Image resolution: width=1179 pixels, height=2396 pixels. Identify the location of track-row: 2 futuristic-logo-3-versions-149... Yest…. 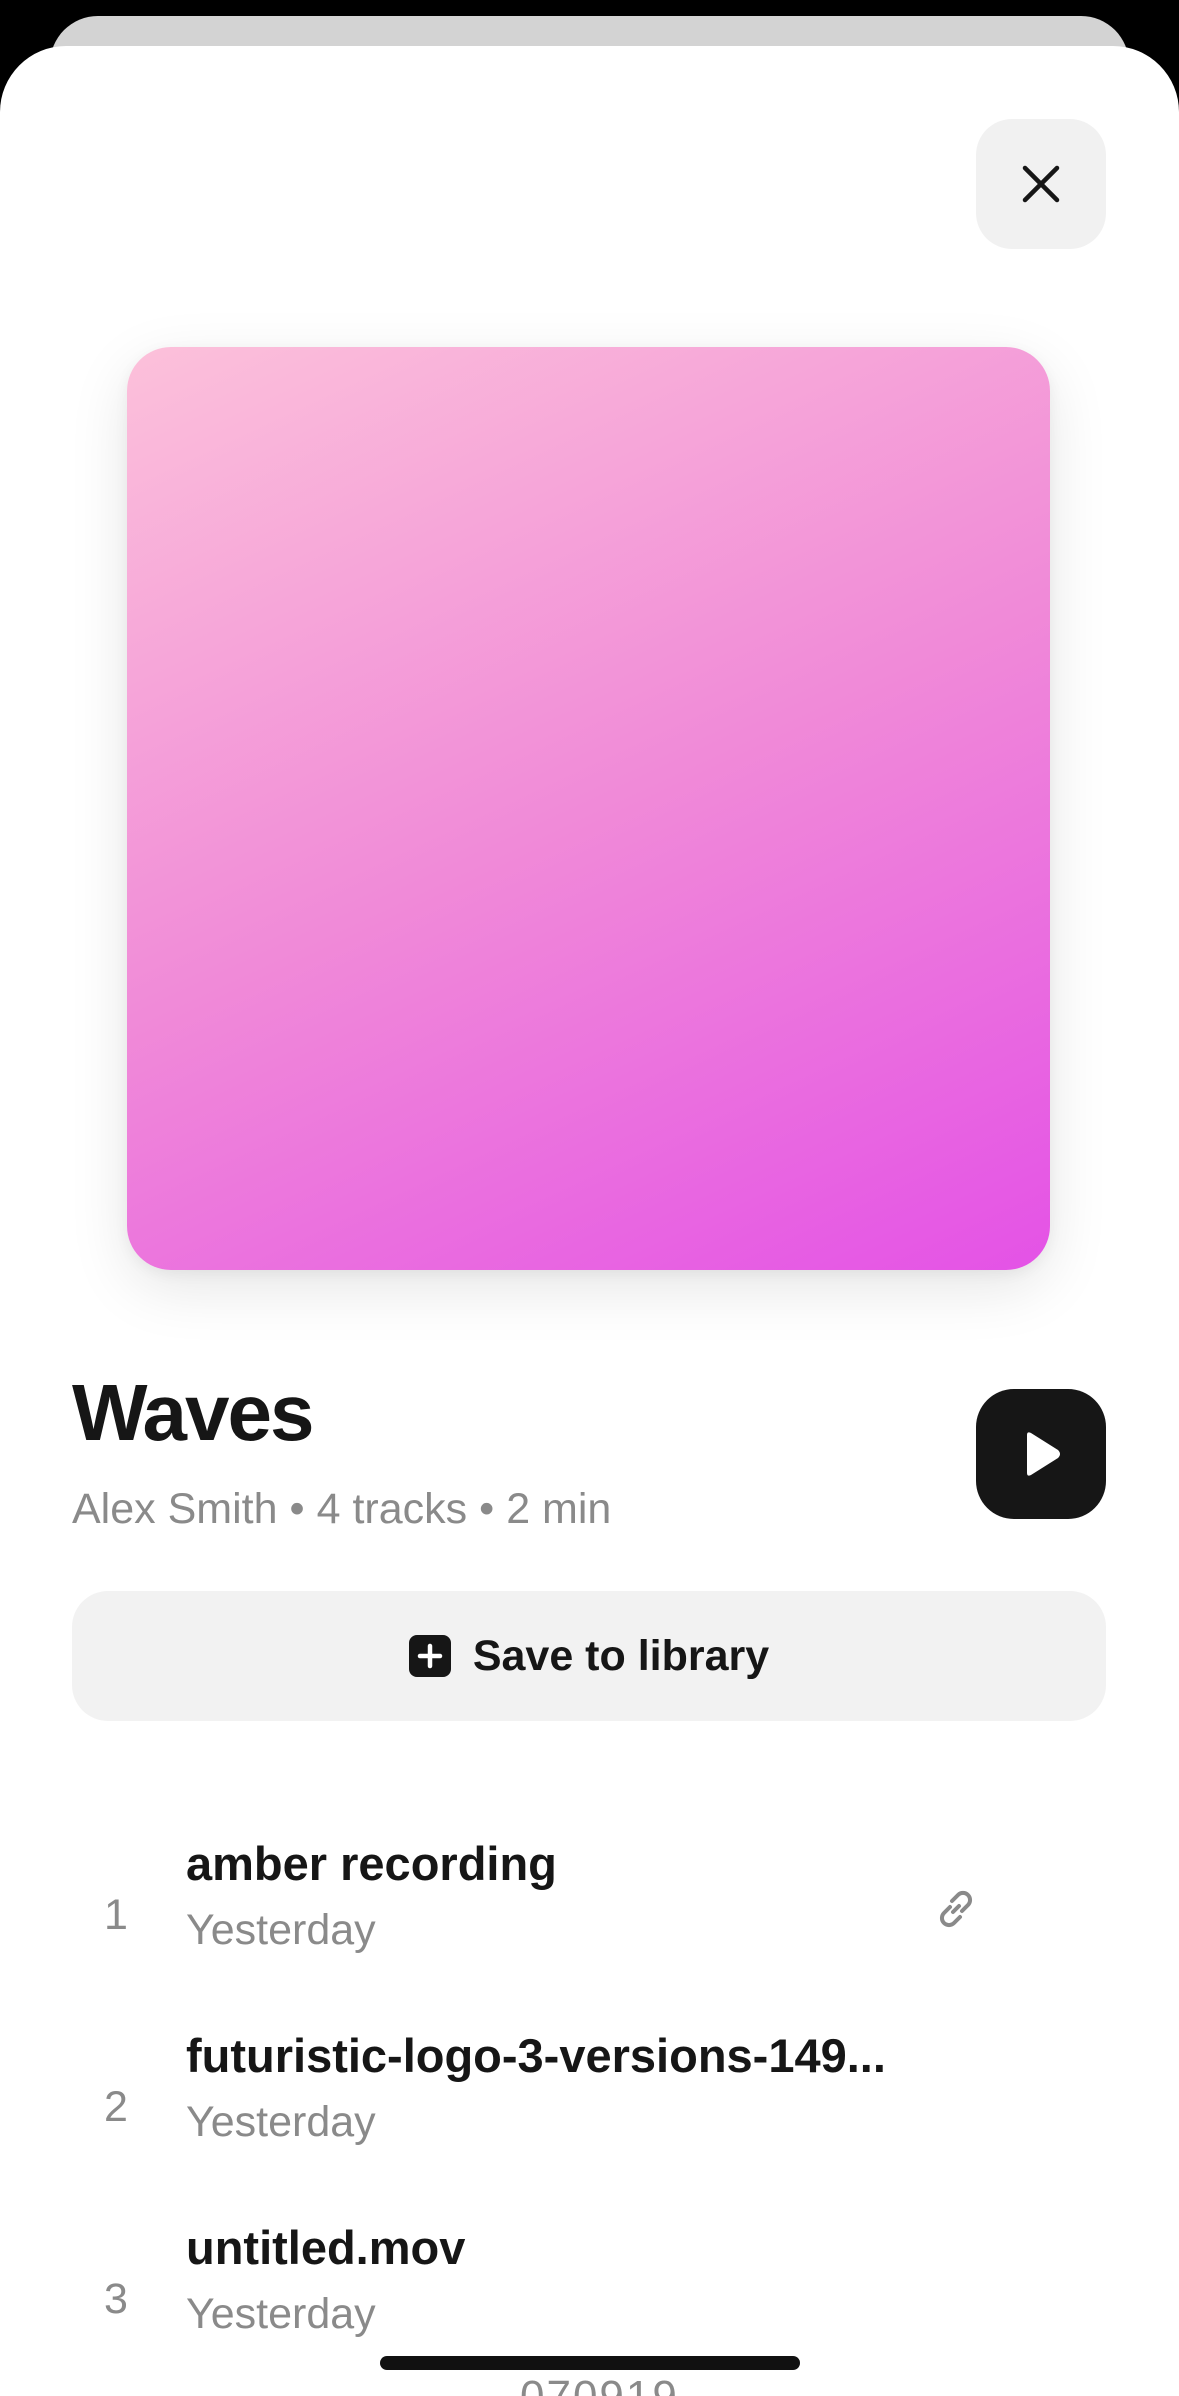
(589, 2124).